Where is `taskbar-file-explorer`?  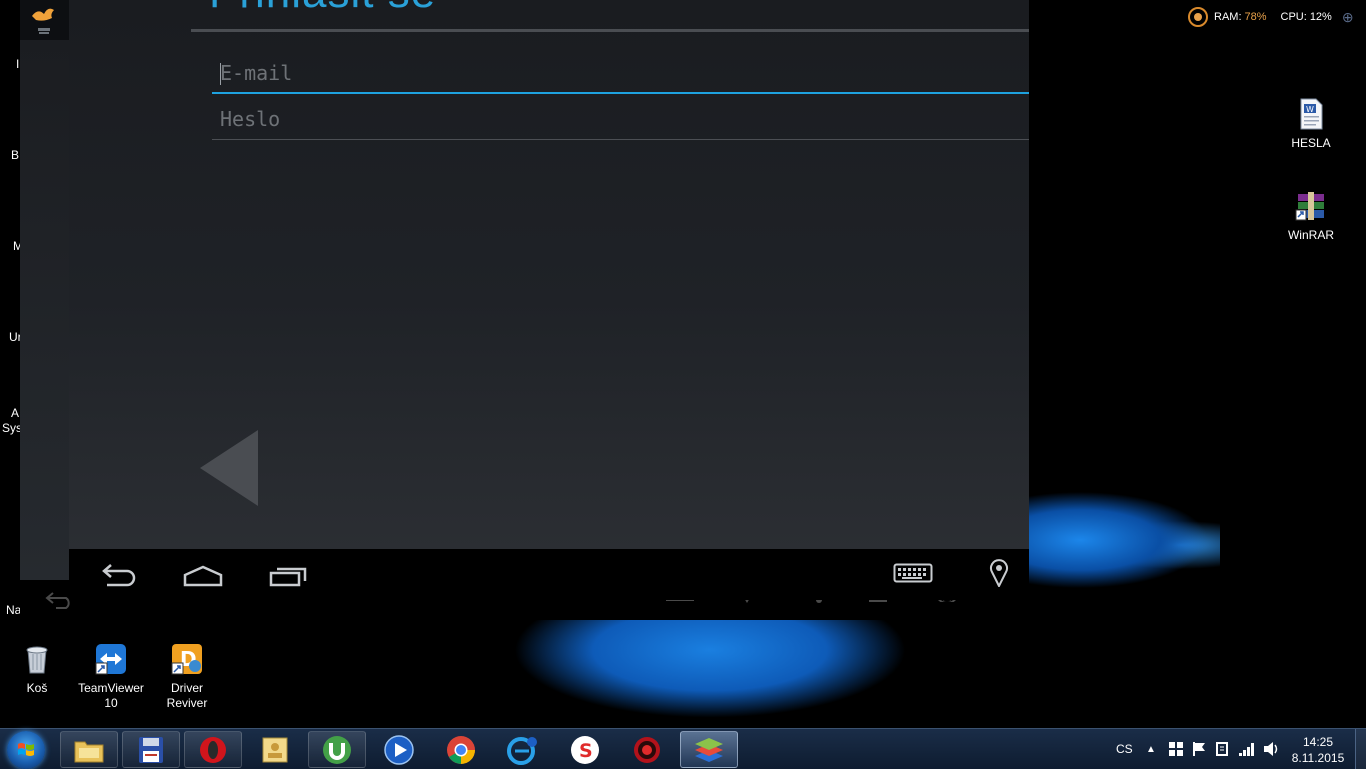 taskbar-file-explorer is located at coordinates (89, 749).